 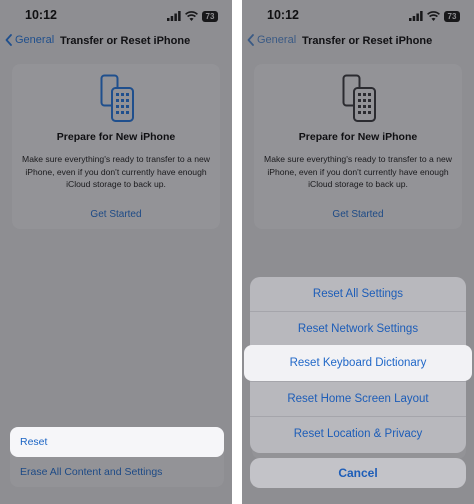 I want to click on cancel-button: Cancel, so click(x=358, y=473).